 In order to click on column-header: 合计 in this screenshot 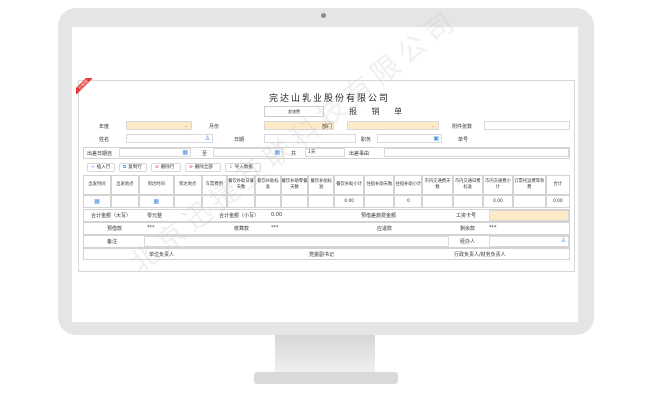, I will do `click(557, 185)`.